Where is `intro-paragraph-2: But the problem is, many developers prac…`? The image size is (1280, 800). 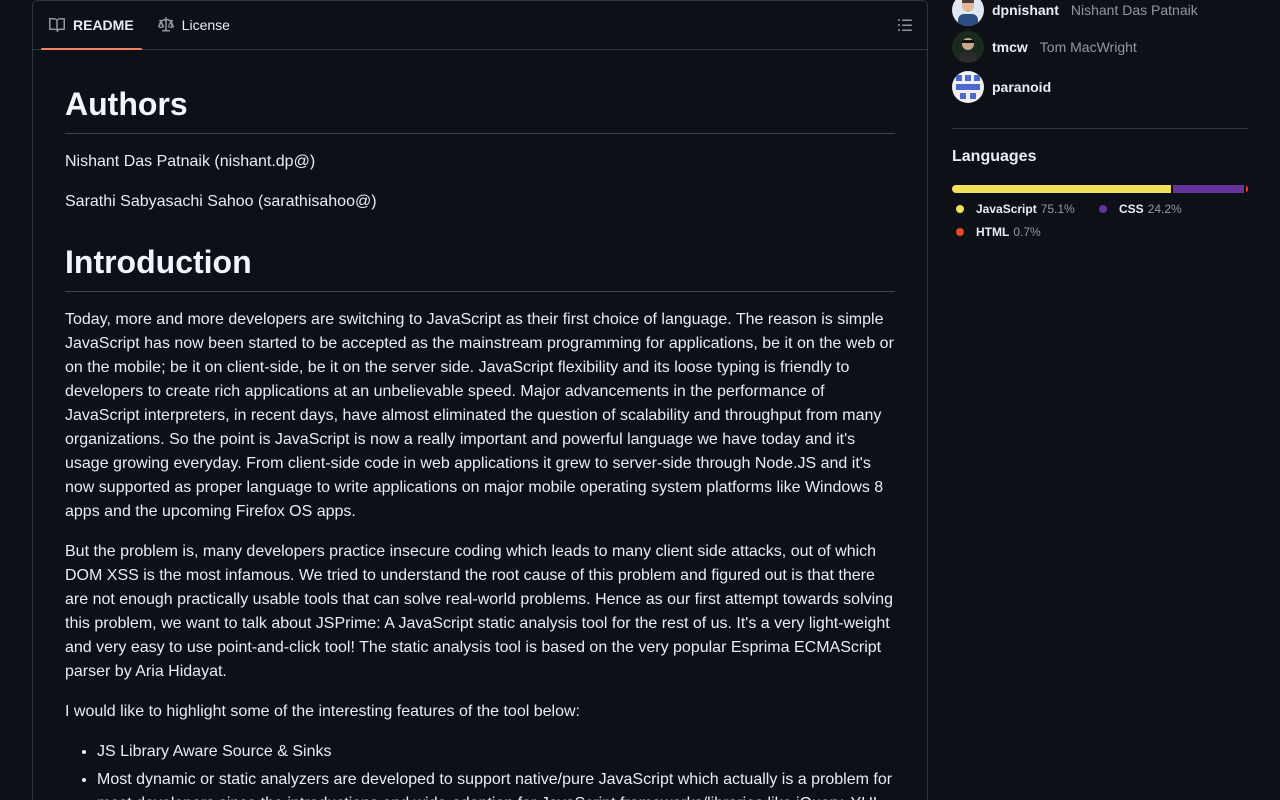 intro-paragraph-2: But the problem is, many developers prac… is located at coordinates (479, 611).